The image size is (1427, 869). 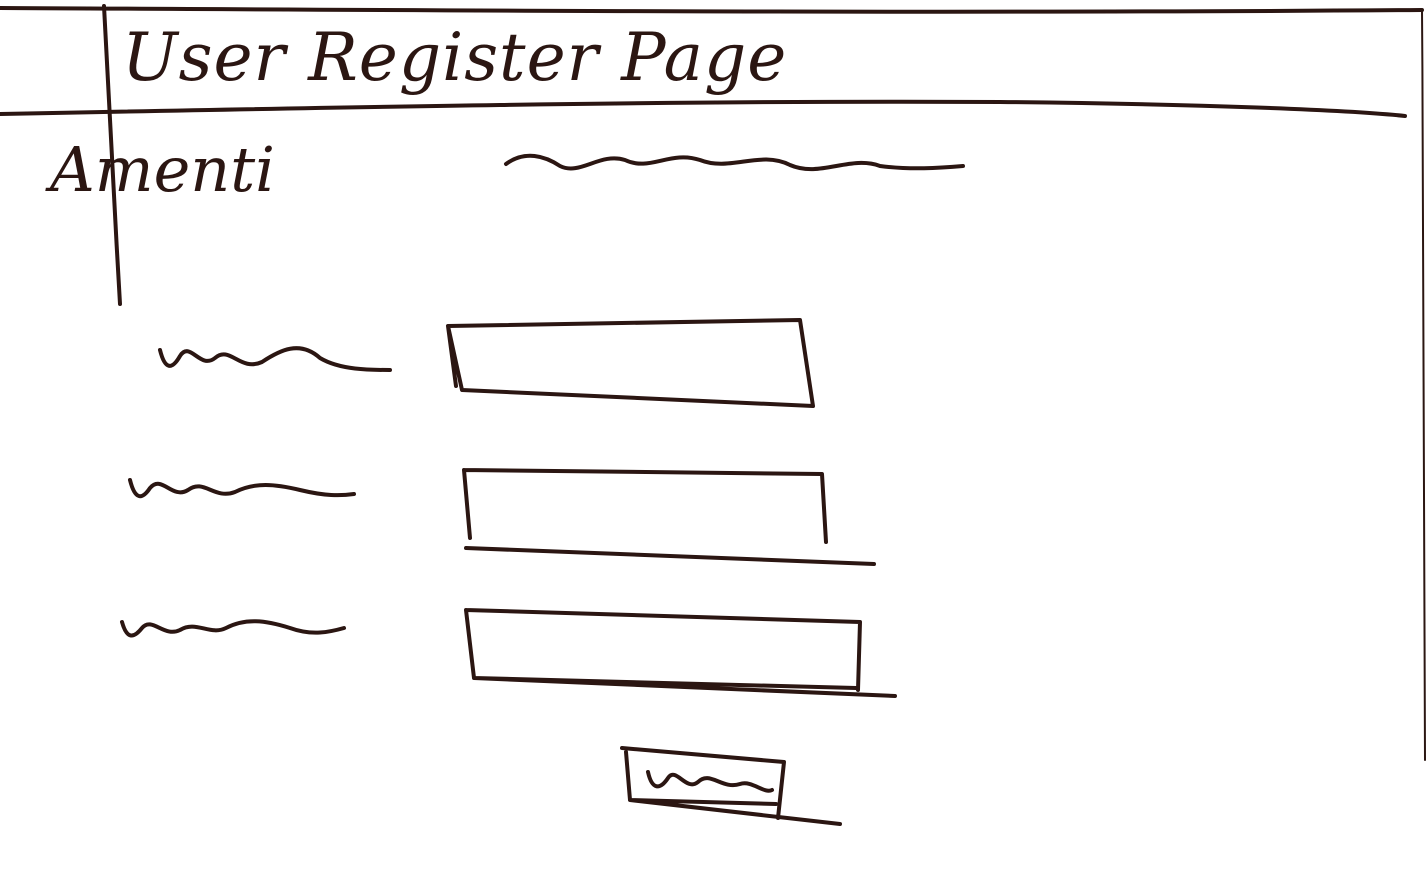 What do you see at coordinates (162, 169) in the screenshot?
I see `app-logo: Amenti` at bounding box center [162, 169].